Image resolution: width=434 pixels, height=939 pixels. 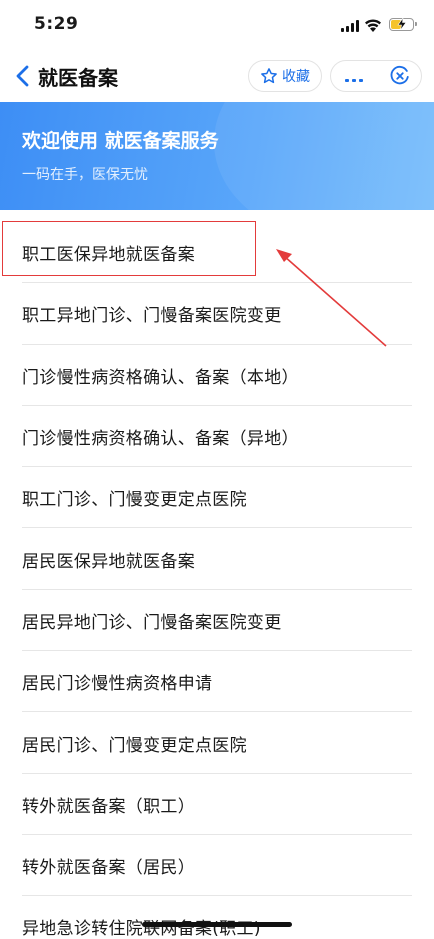 I want to click on charging-bolt-icon, so click(x=402, y=24).